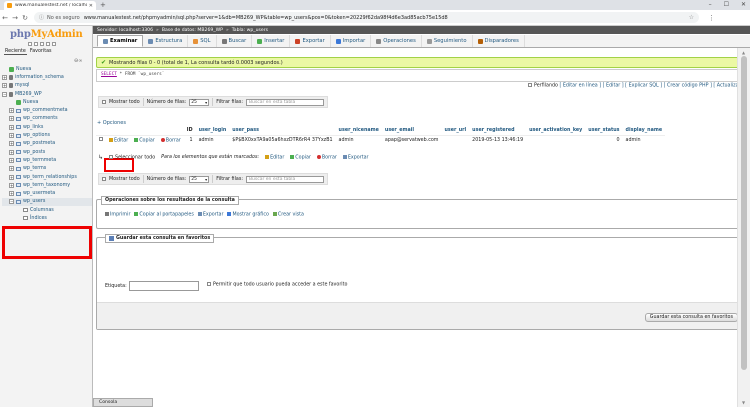  I want to click on tree-item: − wp_users, so click(47, 202).